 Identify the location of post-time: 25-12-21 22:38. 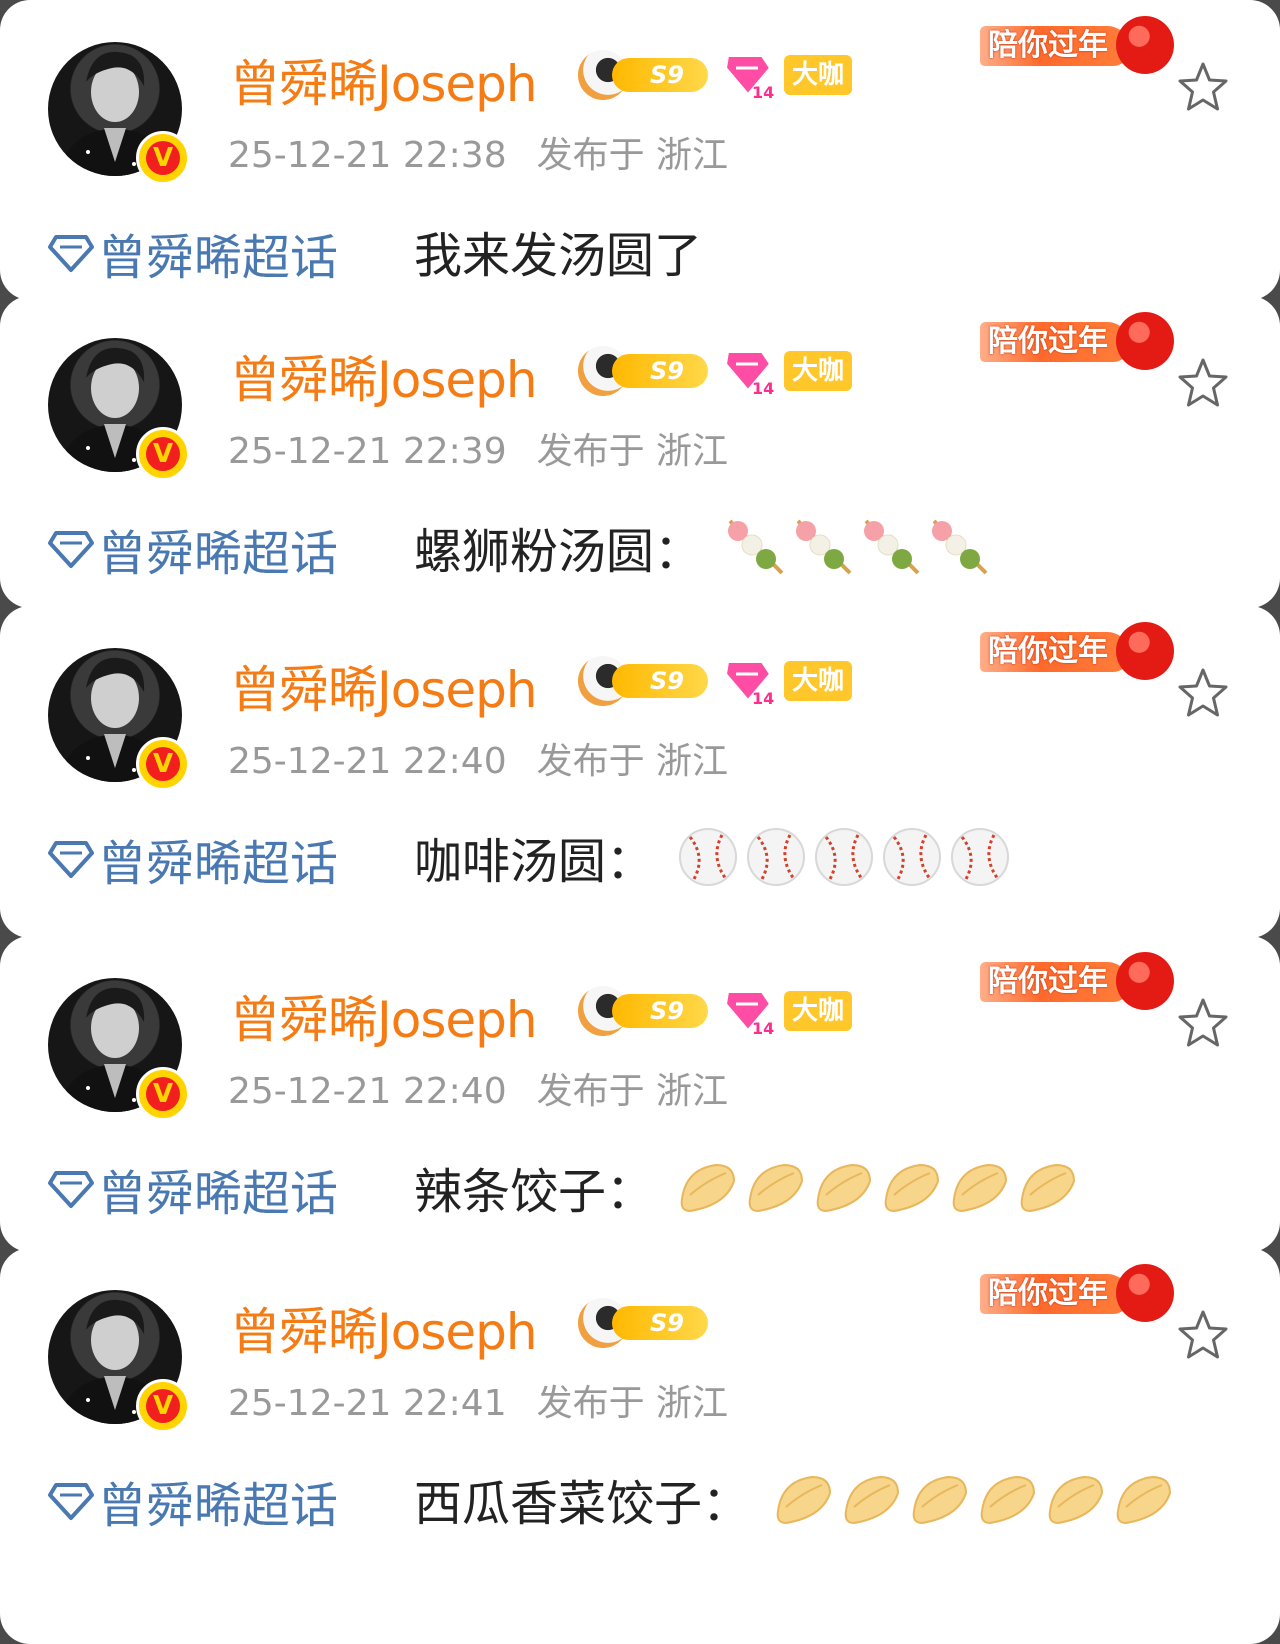
(367, 155).